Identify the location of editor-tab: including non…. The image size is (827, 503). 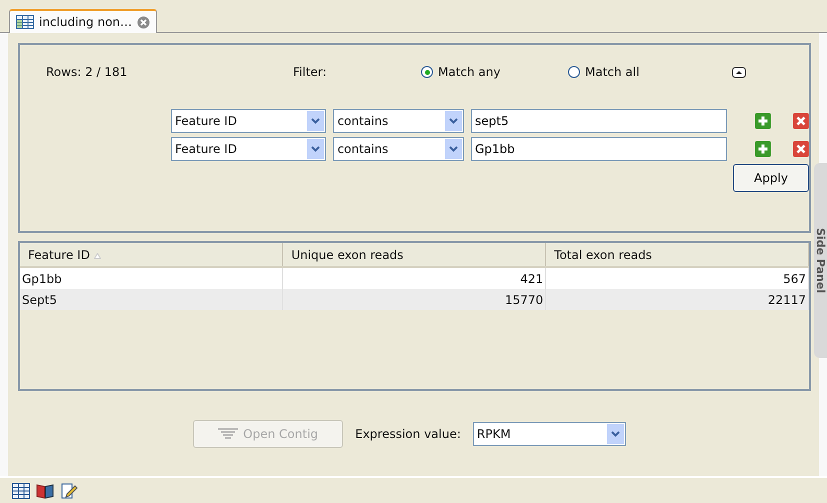
(83, 21).